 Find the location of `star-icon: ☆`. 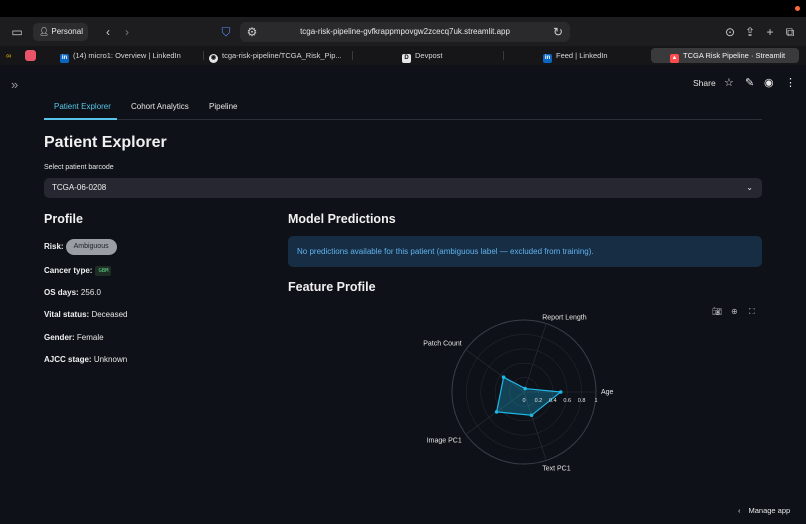

star-icon: ☆ is located at coordinates (729, 82).